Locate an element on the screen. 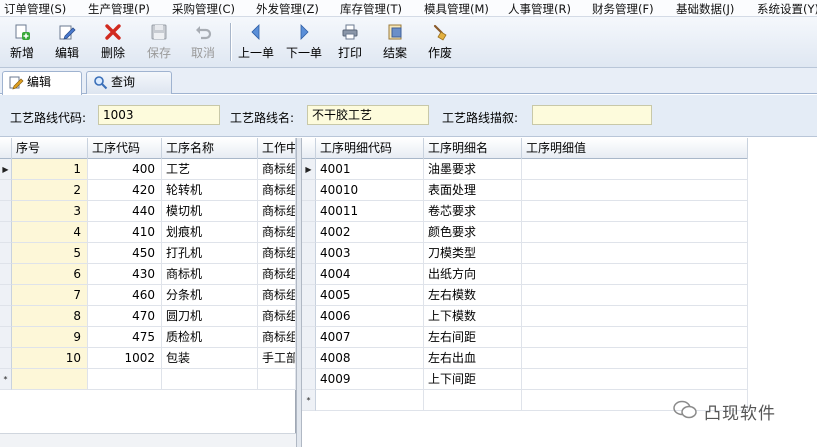 This screenshot has height=447, width=817. cell-process-name: 工艺 is located at coordinates (210, 169).